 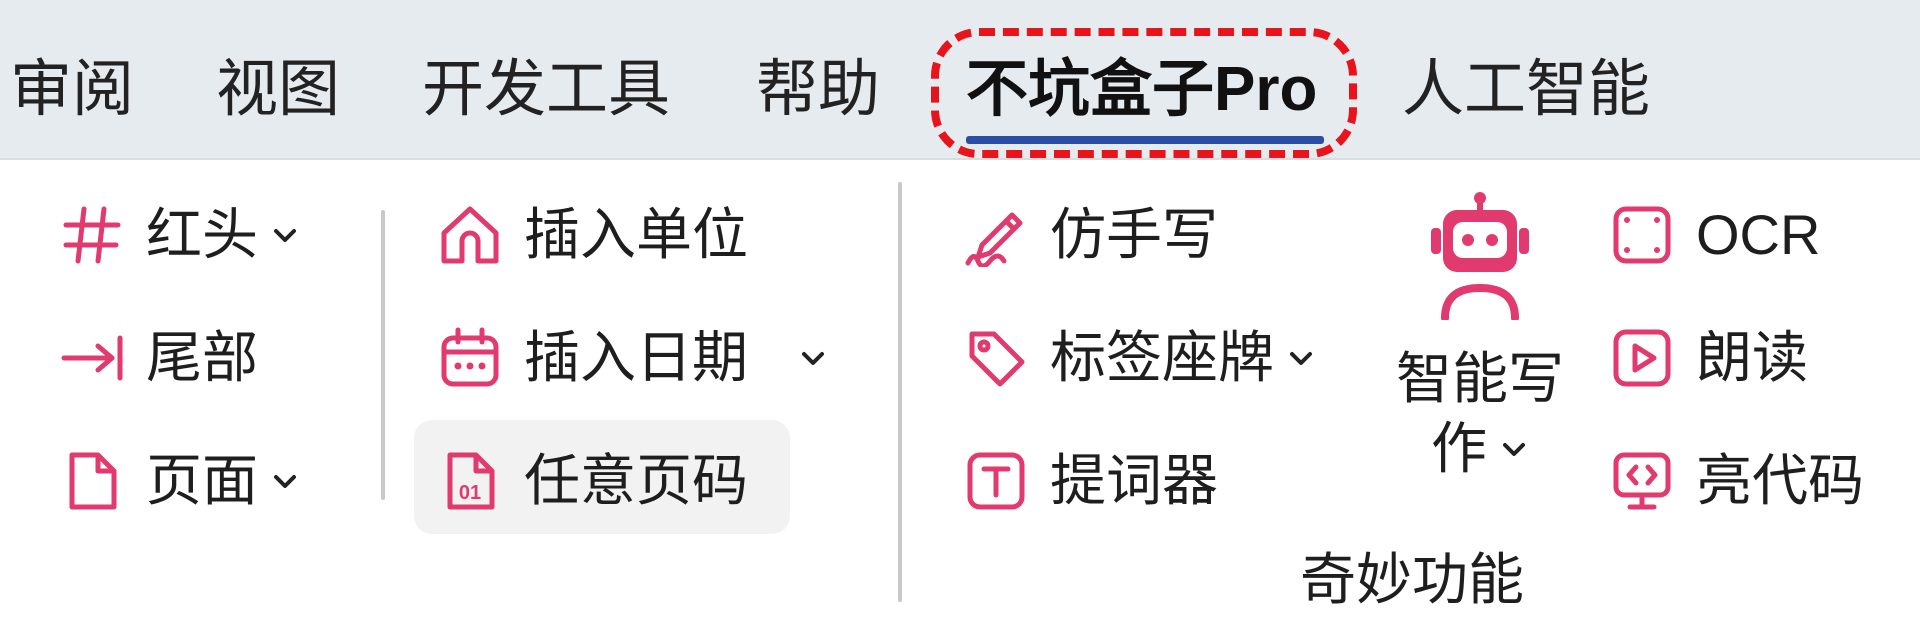 I want to click on insert-date-button: 插入日期, so click(x=633, y=358).